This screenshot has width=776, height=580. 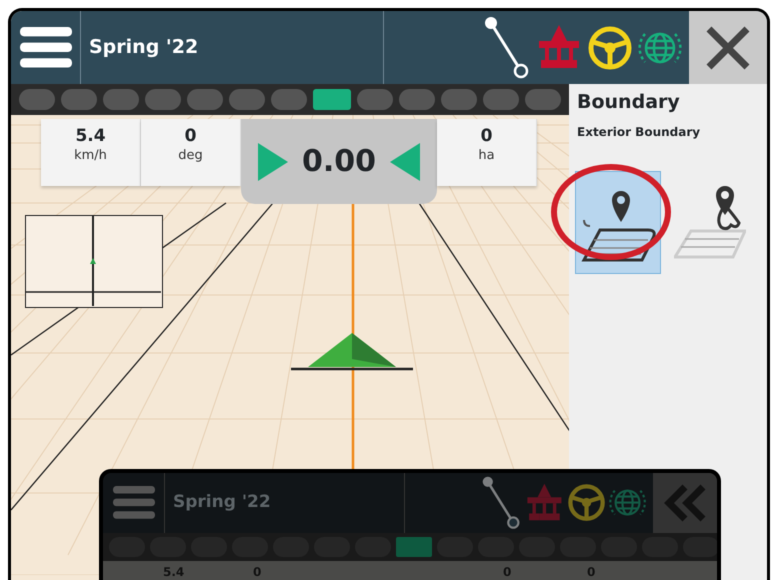 What do you see at coordinates (486, 155) in the screenshot?
I see `stat-unit: ha` at bounding box center [486, 155].